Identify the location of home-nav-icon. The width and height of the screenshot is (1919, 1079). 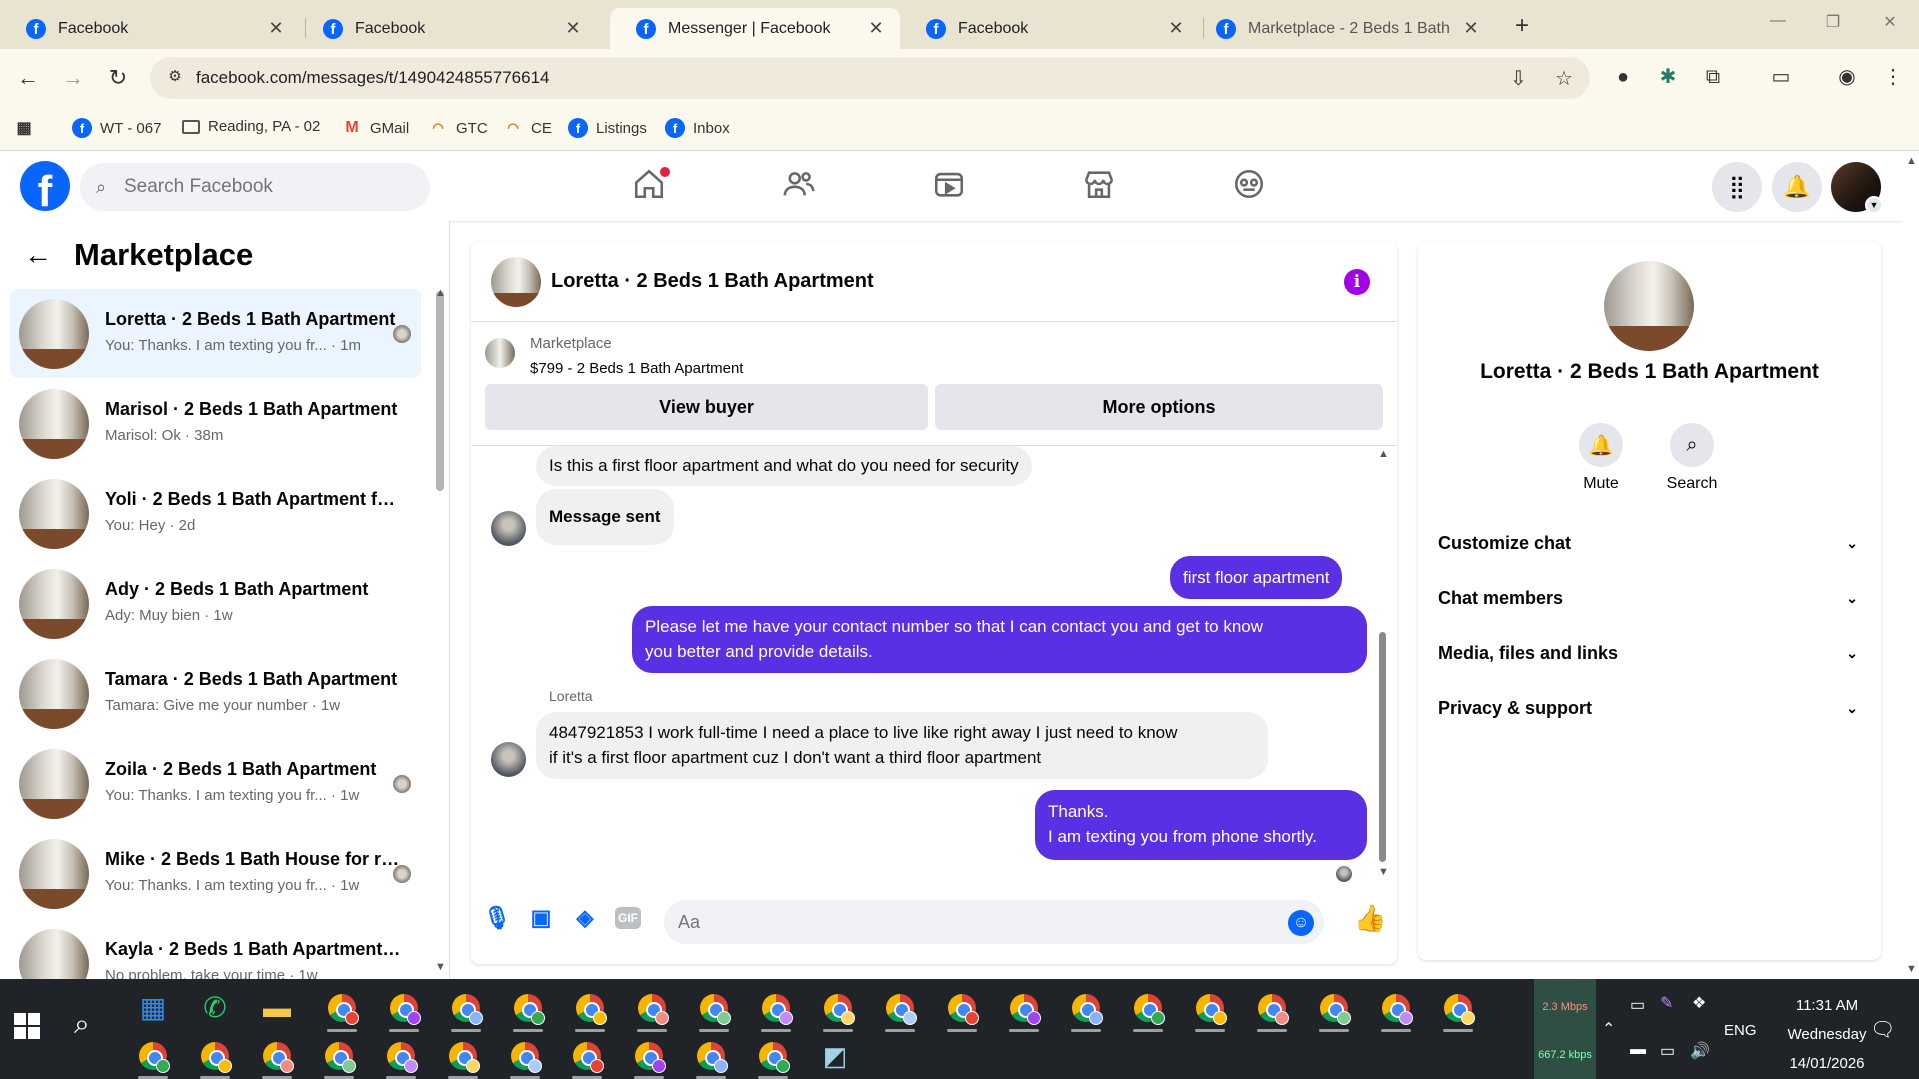
(652, 187).